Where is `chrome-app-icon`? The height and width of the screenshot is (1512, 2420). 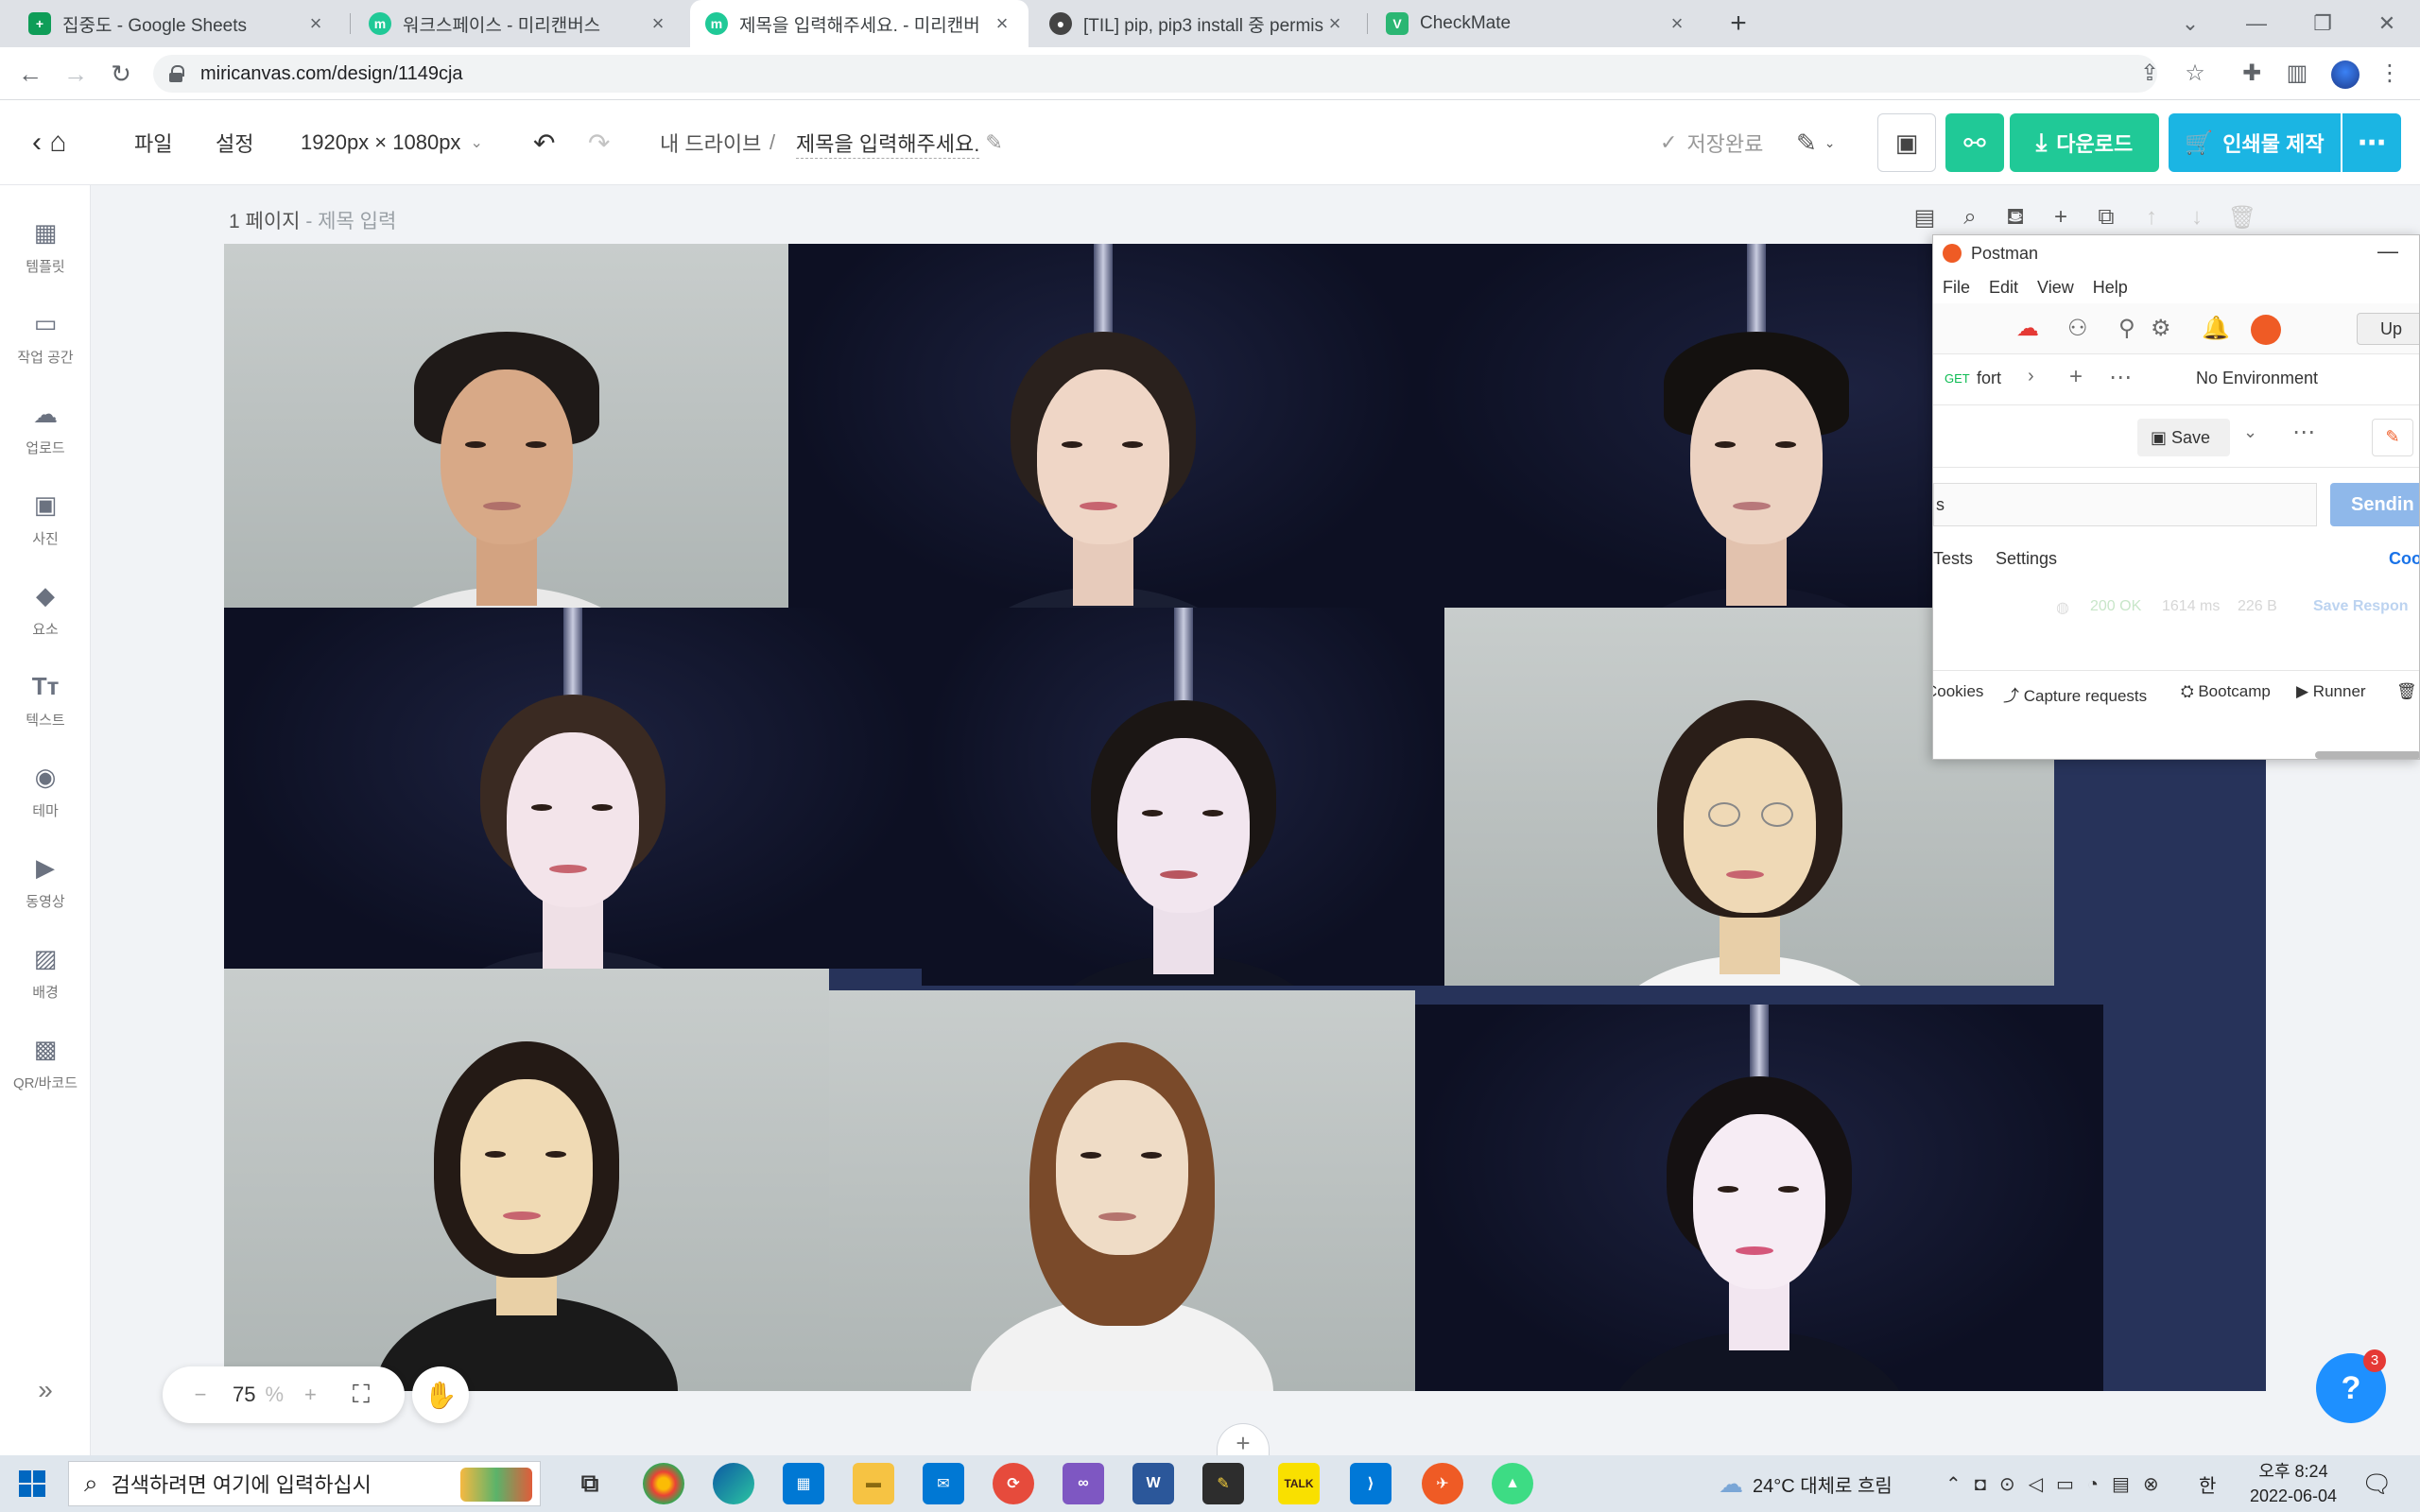 chrome-app-icon is located at coordinates (664, 1483).